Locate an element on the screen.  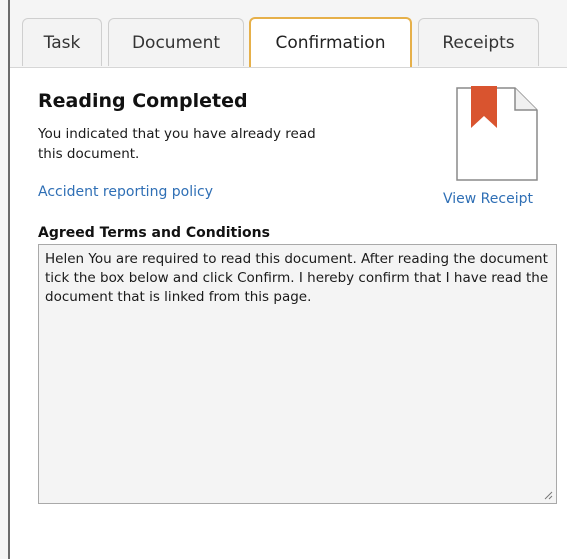
resize-grip-icon is located at coordinates (548, 495).